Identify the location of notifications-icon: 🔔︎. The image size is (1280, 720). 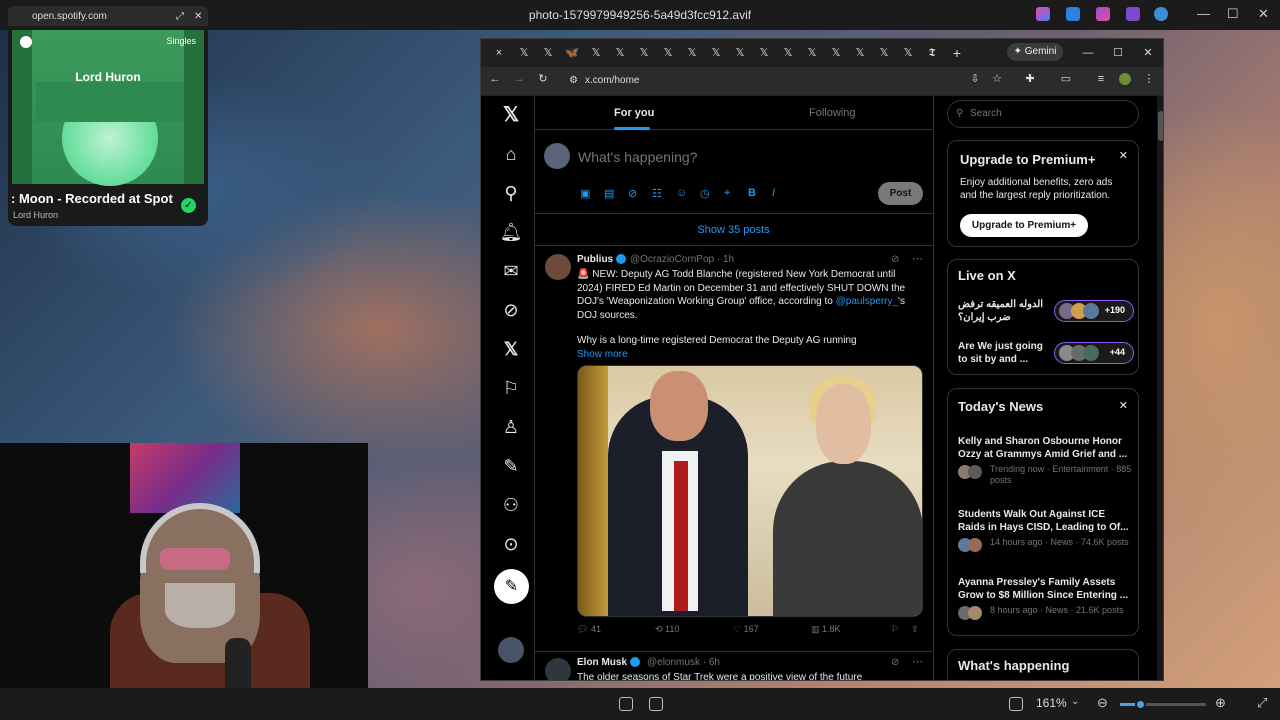
(511, 232).